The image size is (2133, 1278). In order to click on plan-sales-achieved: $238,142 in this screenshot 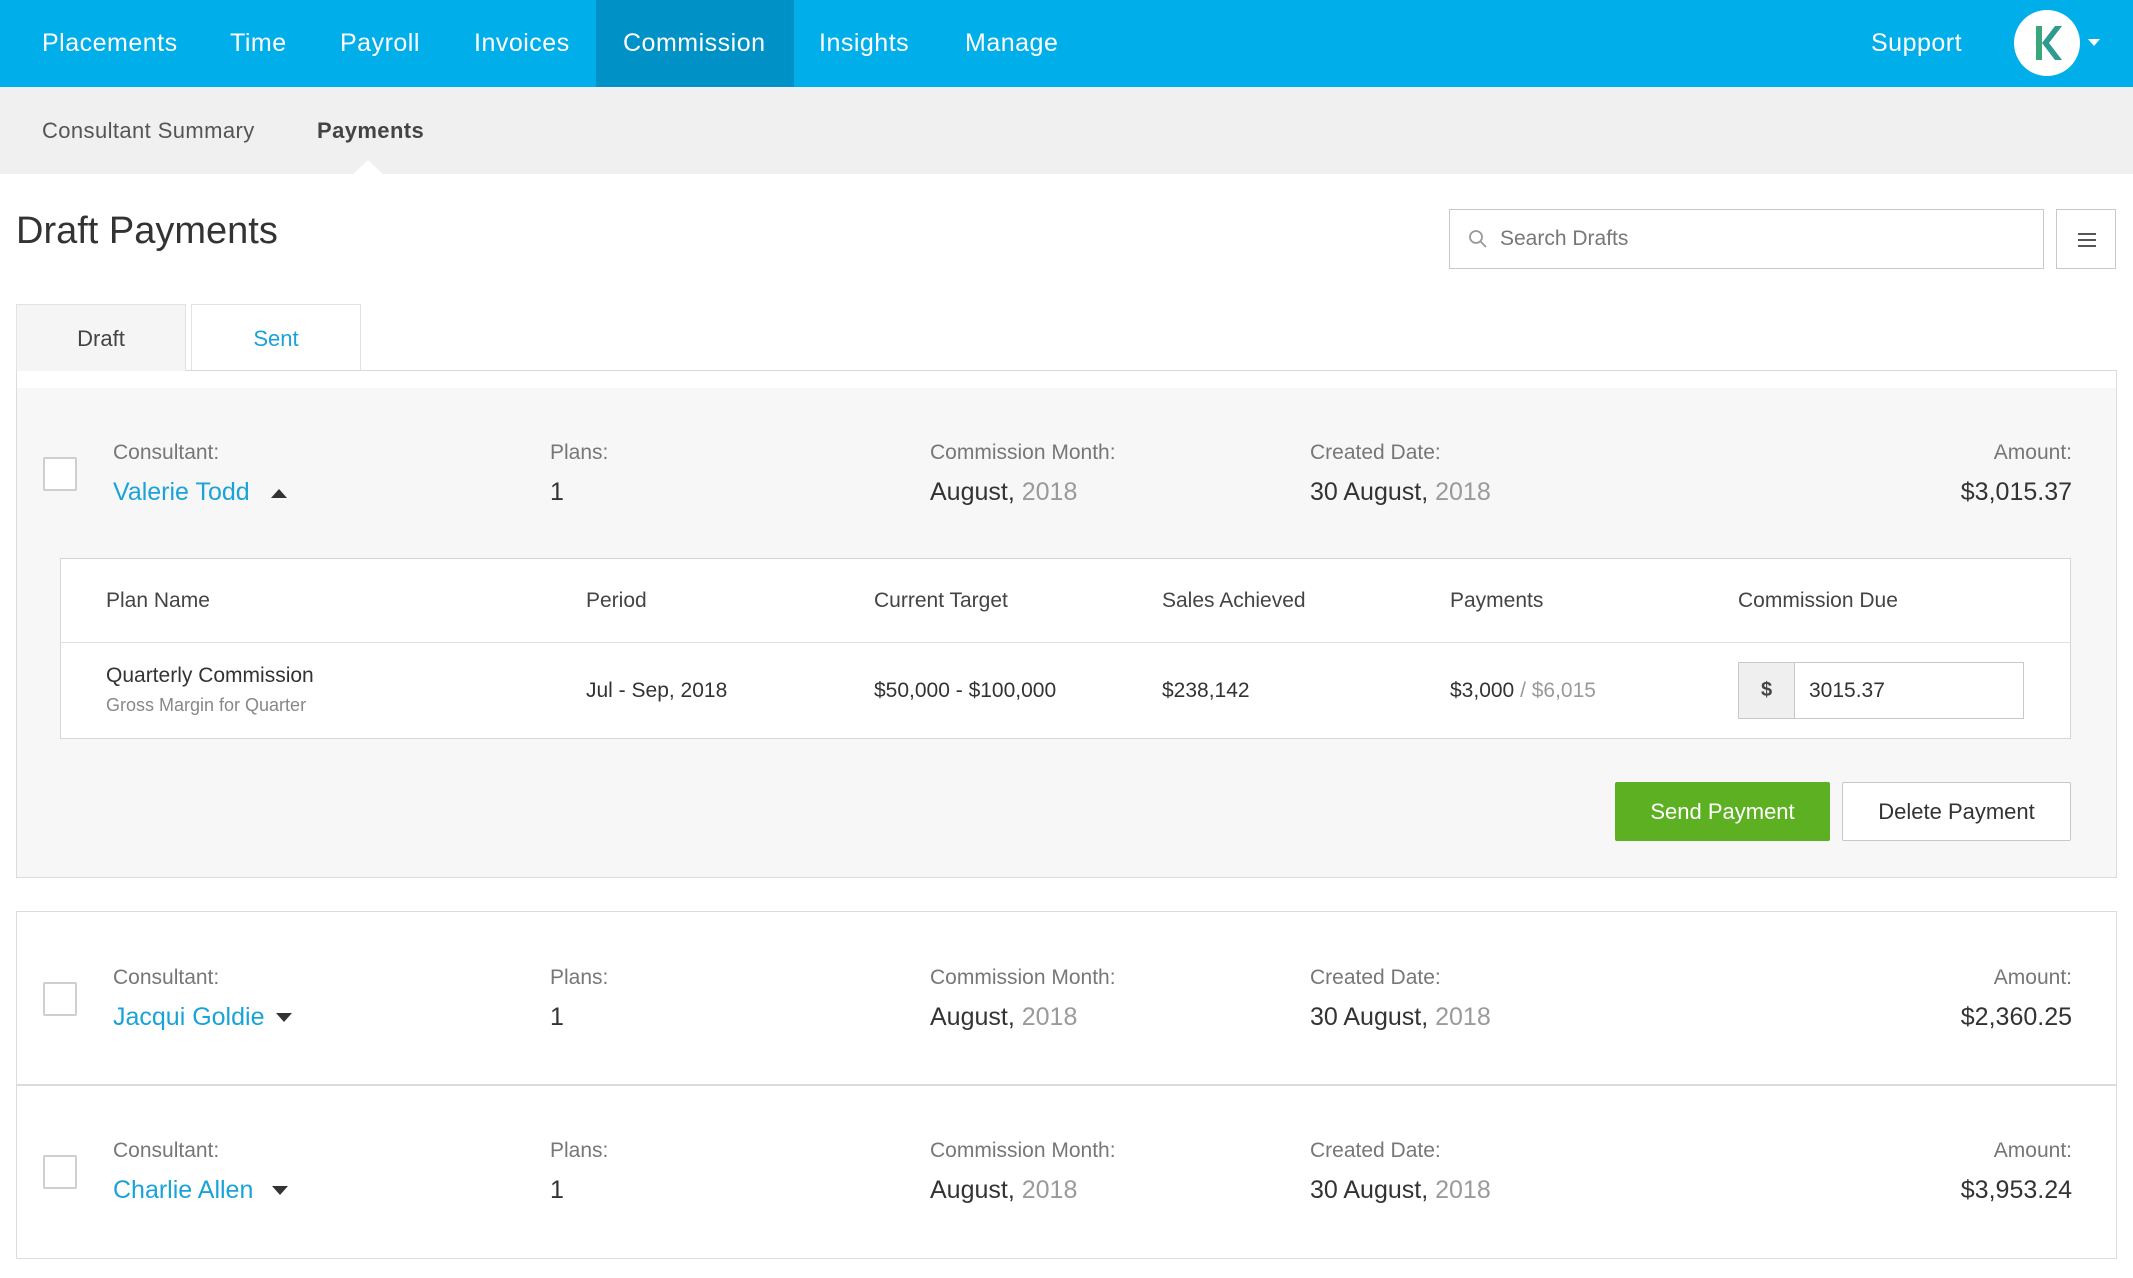, I will do `click(1206, 690)`.